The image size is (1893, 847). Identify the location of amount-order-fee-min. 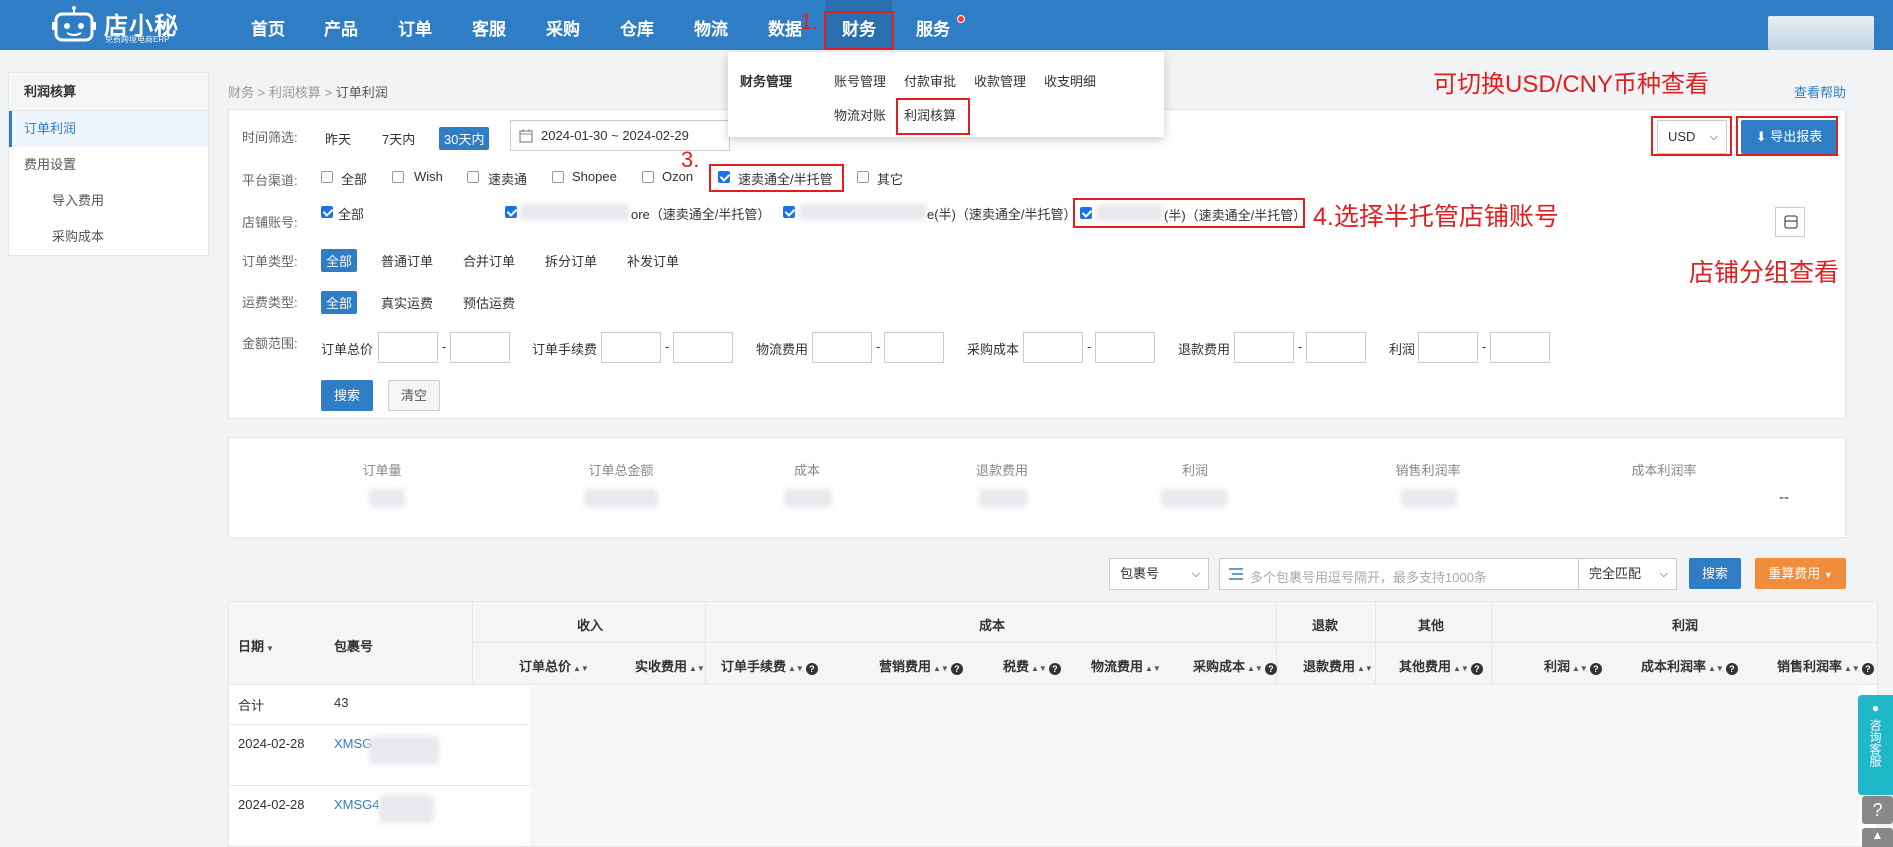
(631, 347).